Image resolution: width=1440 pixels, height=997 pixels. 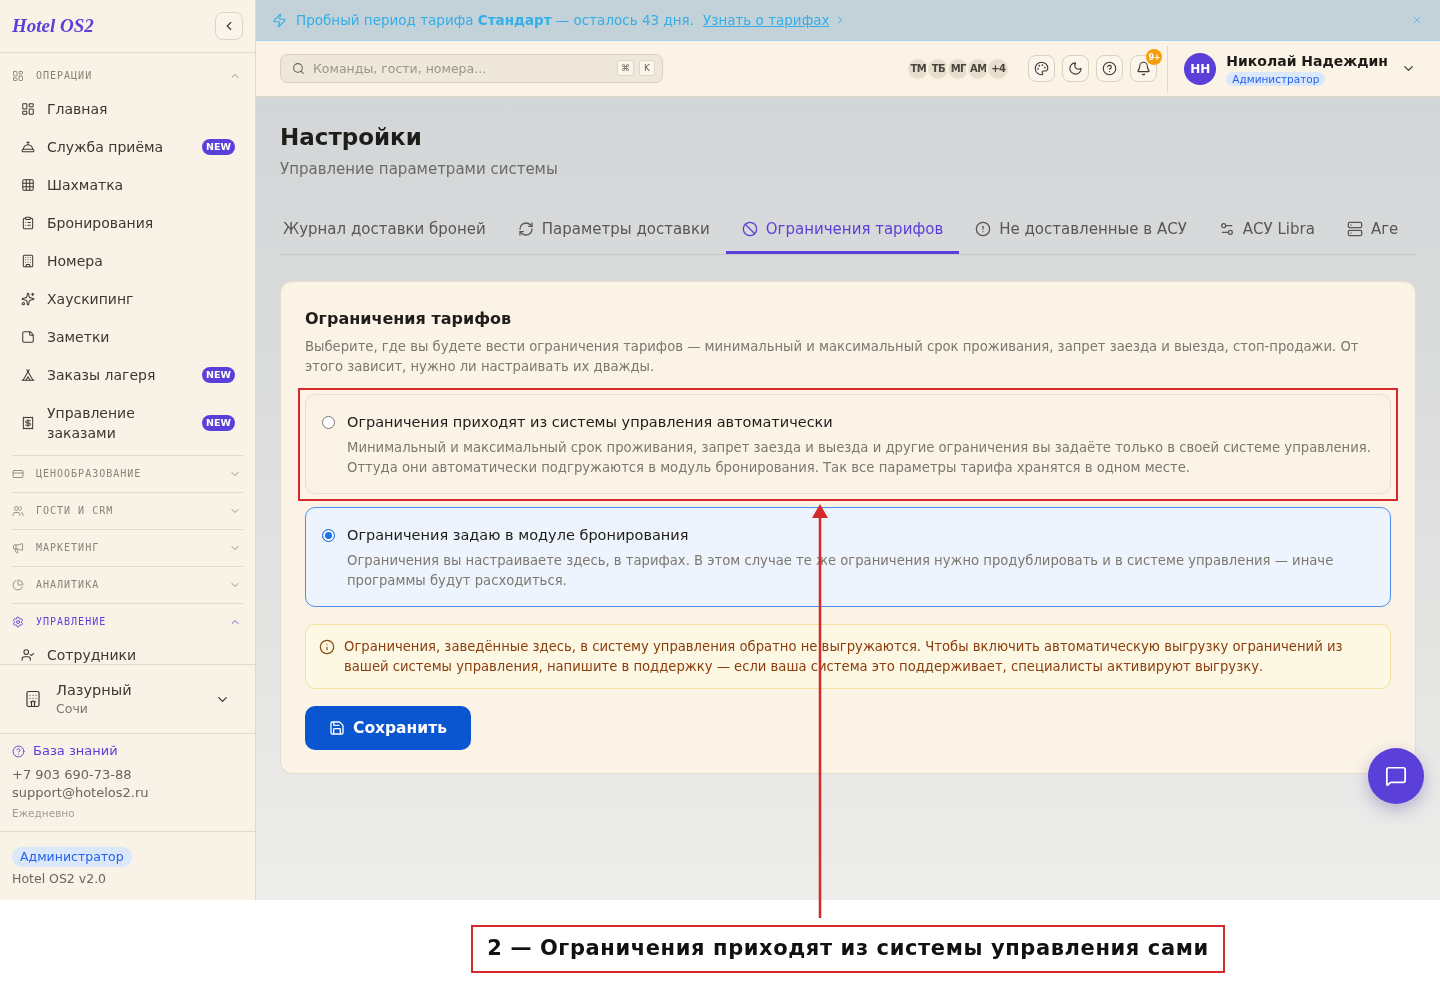 What do you see at coordinates (1081, 229) in the screenshot?
I see `tab: Не доставленные в АСУ` at bounding box center [1081, 229].